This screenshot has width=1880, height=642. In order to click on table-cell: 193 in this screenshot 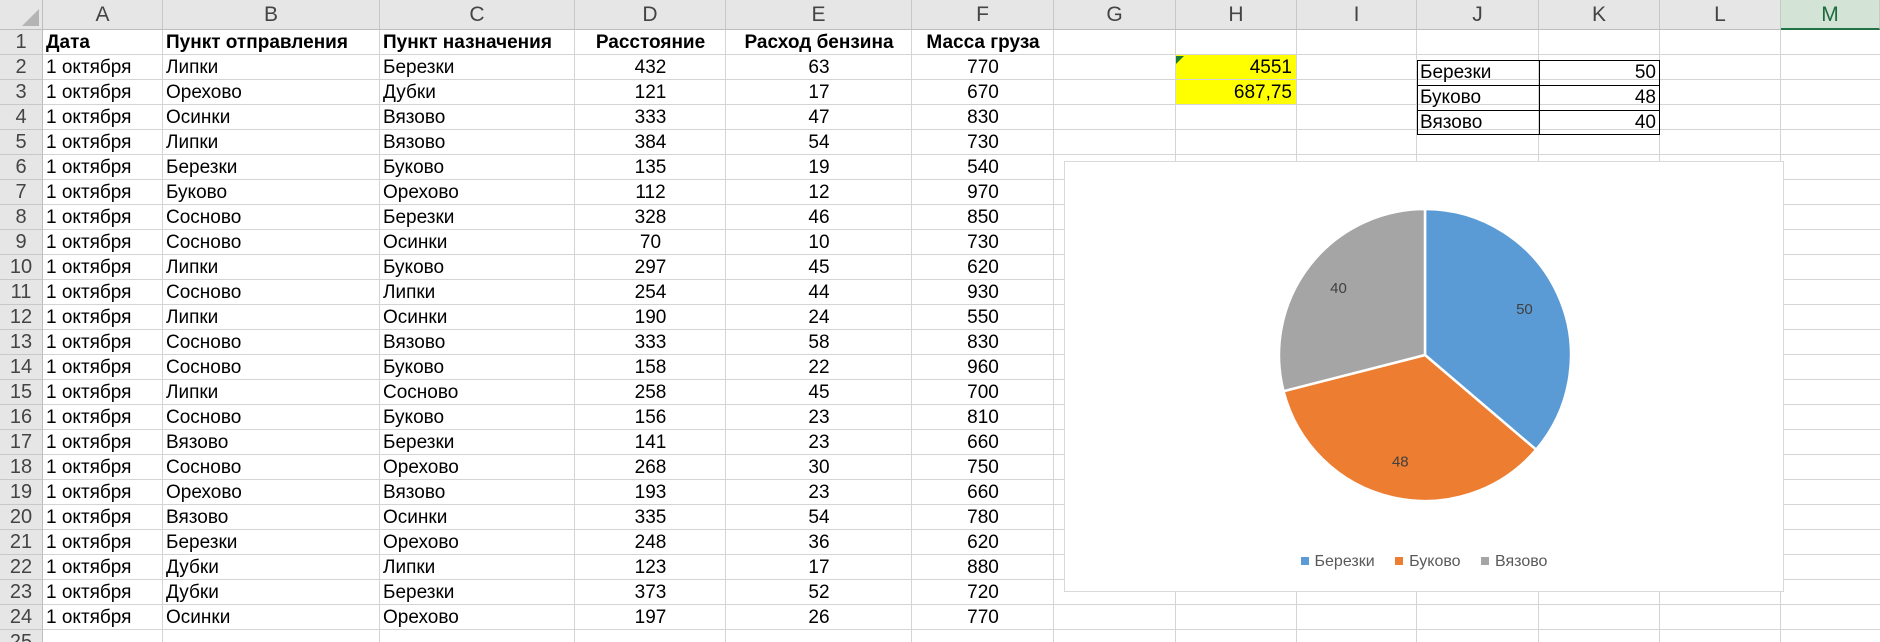, I will do `click(650, 492)`.